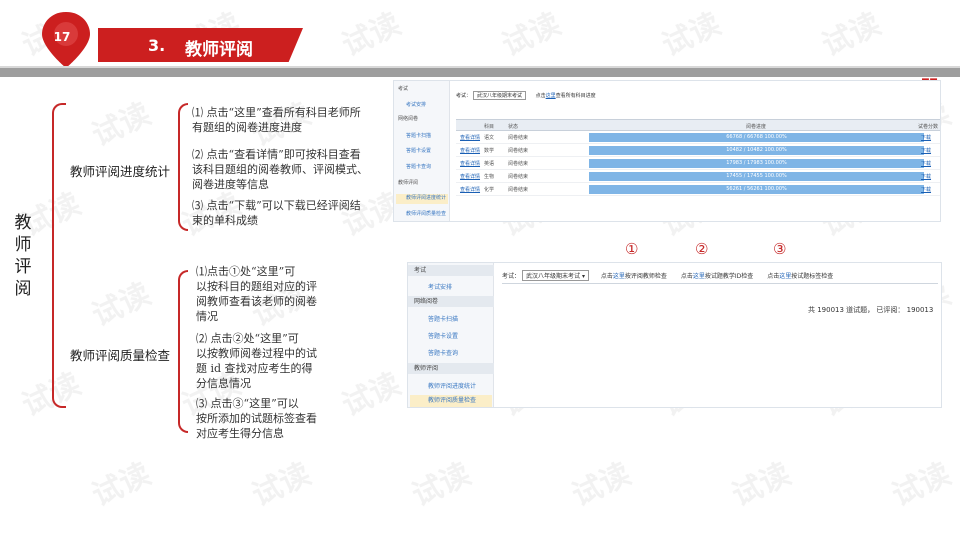  Describe the element at coordinates (451, 368) in the screenshot. I see `shot2-nav-teacher-review: 教师评阅` at that location.